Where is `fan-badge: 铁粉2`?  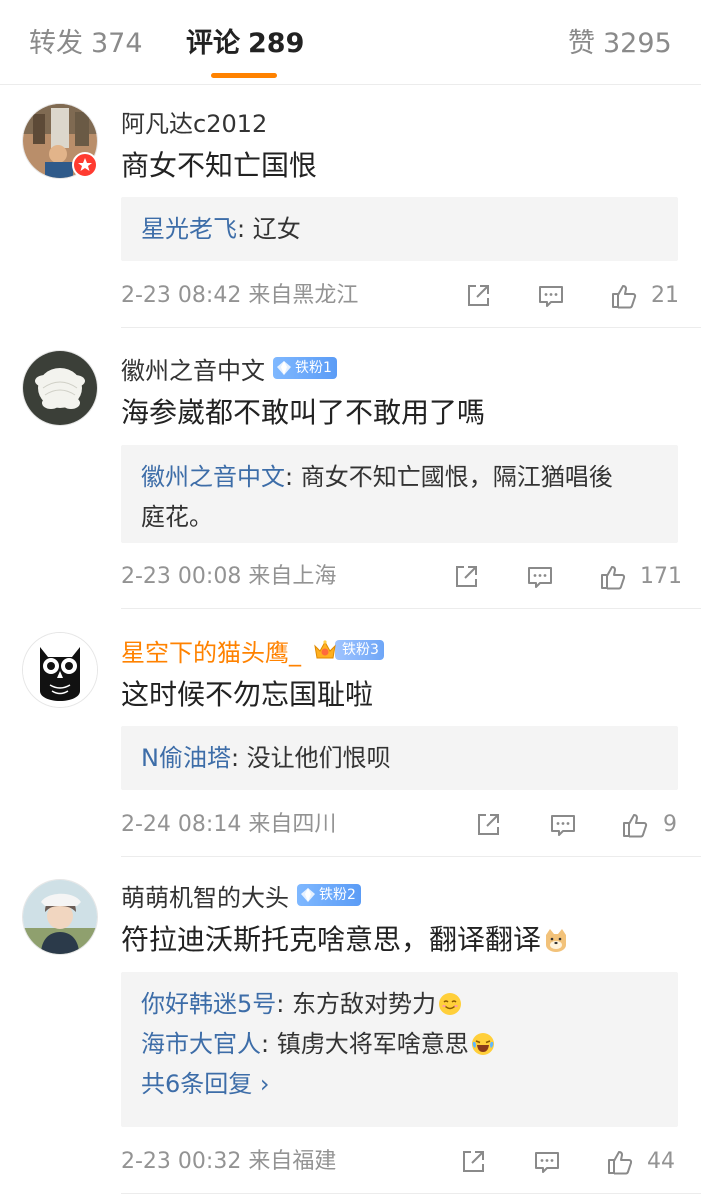
fan-badge: 铁粉2 is located at coordinates (329, 895).